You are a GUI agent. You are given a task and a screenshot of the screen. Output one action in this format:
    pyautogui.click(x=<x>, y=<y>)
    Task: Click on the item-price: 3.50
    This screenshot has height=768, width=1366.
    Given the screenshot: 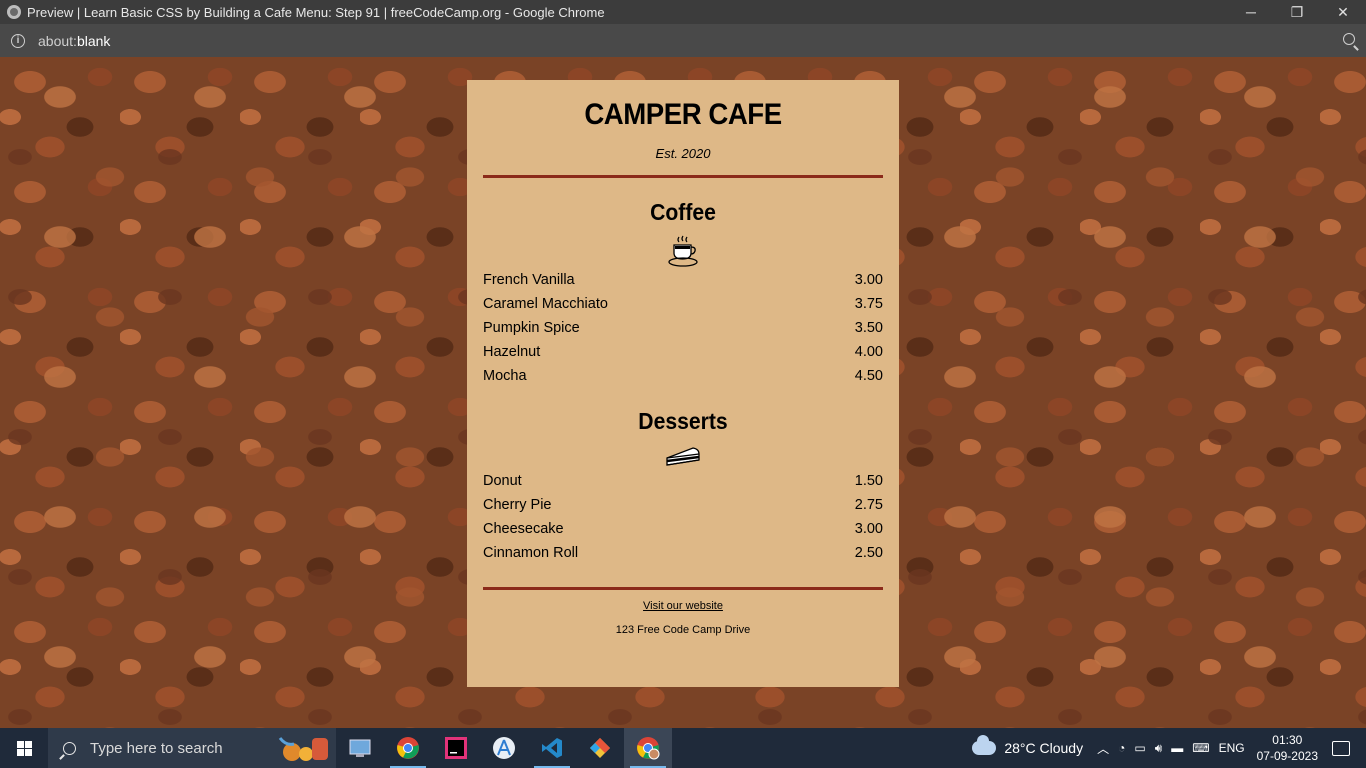 What is the action you would take?
    pyautogui.click(x=868, y=328)
    